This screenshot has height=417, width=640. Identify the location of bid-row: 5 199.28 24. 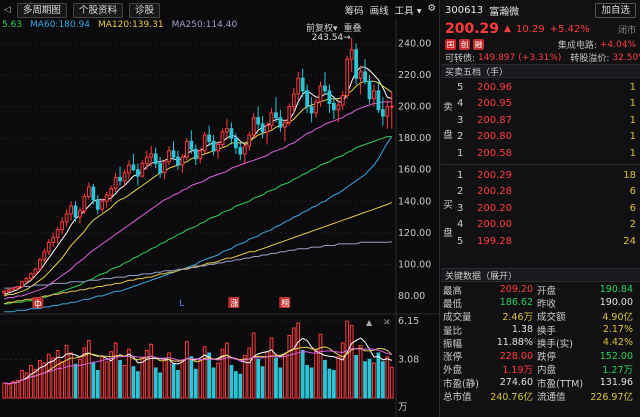
(546, 241).